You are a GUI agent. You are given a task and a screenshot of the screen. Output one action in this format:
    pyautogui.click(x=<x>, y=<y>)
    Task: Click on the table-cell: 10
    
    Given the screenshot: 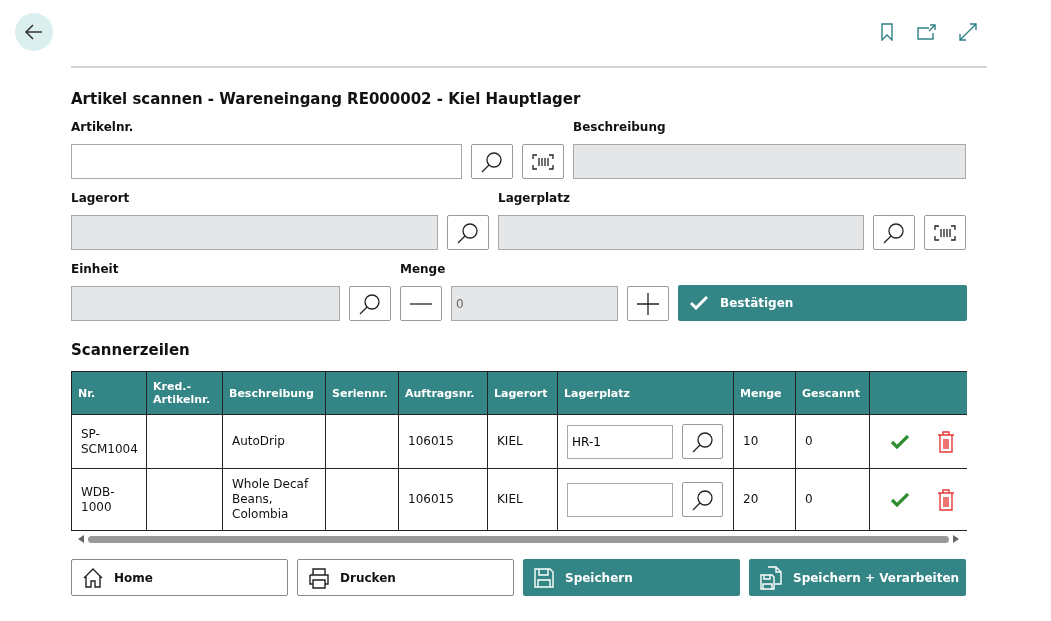 What is the action you would take?
    pyautogui.click(x=751, y=441)
    